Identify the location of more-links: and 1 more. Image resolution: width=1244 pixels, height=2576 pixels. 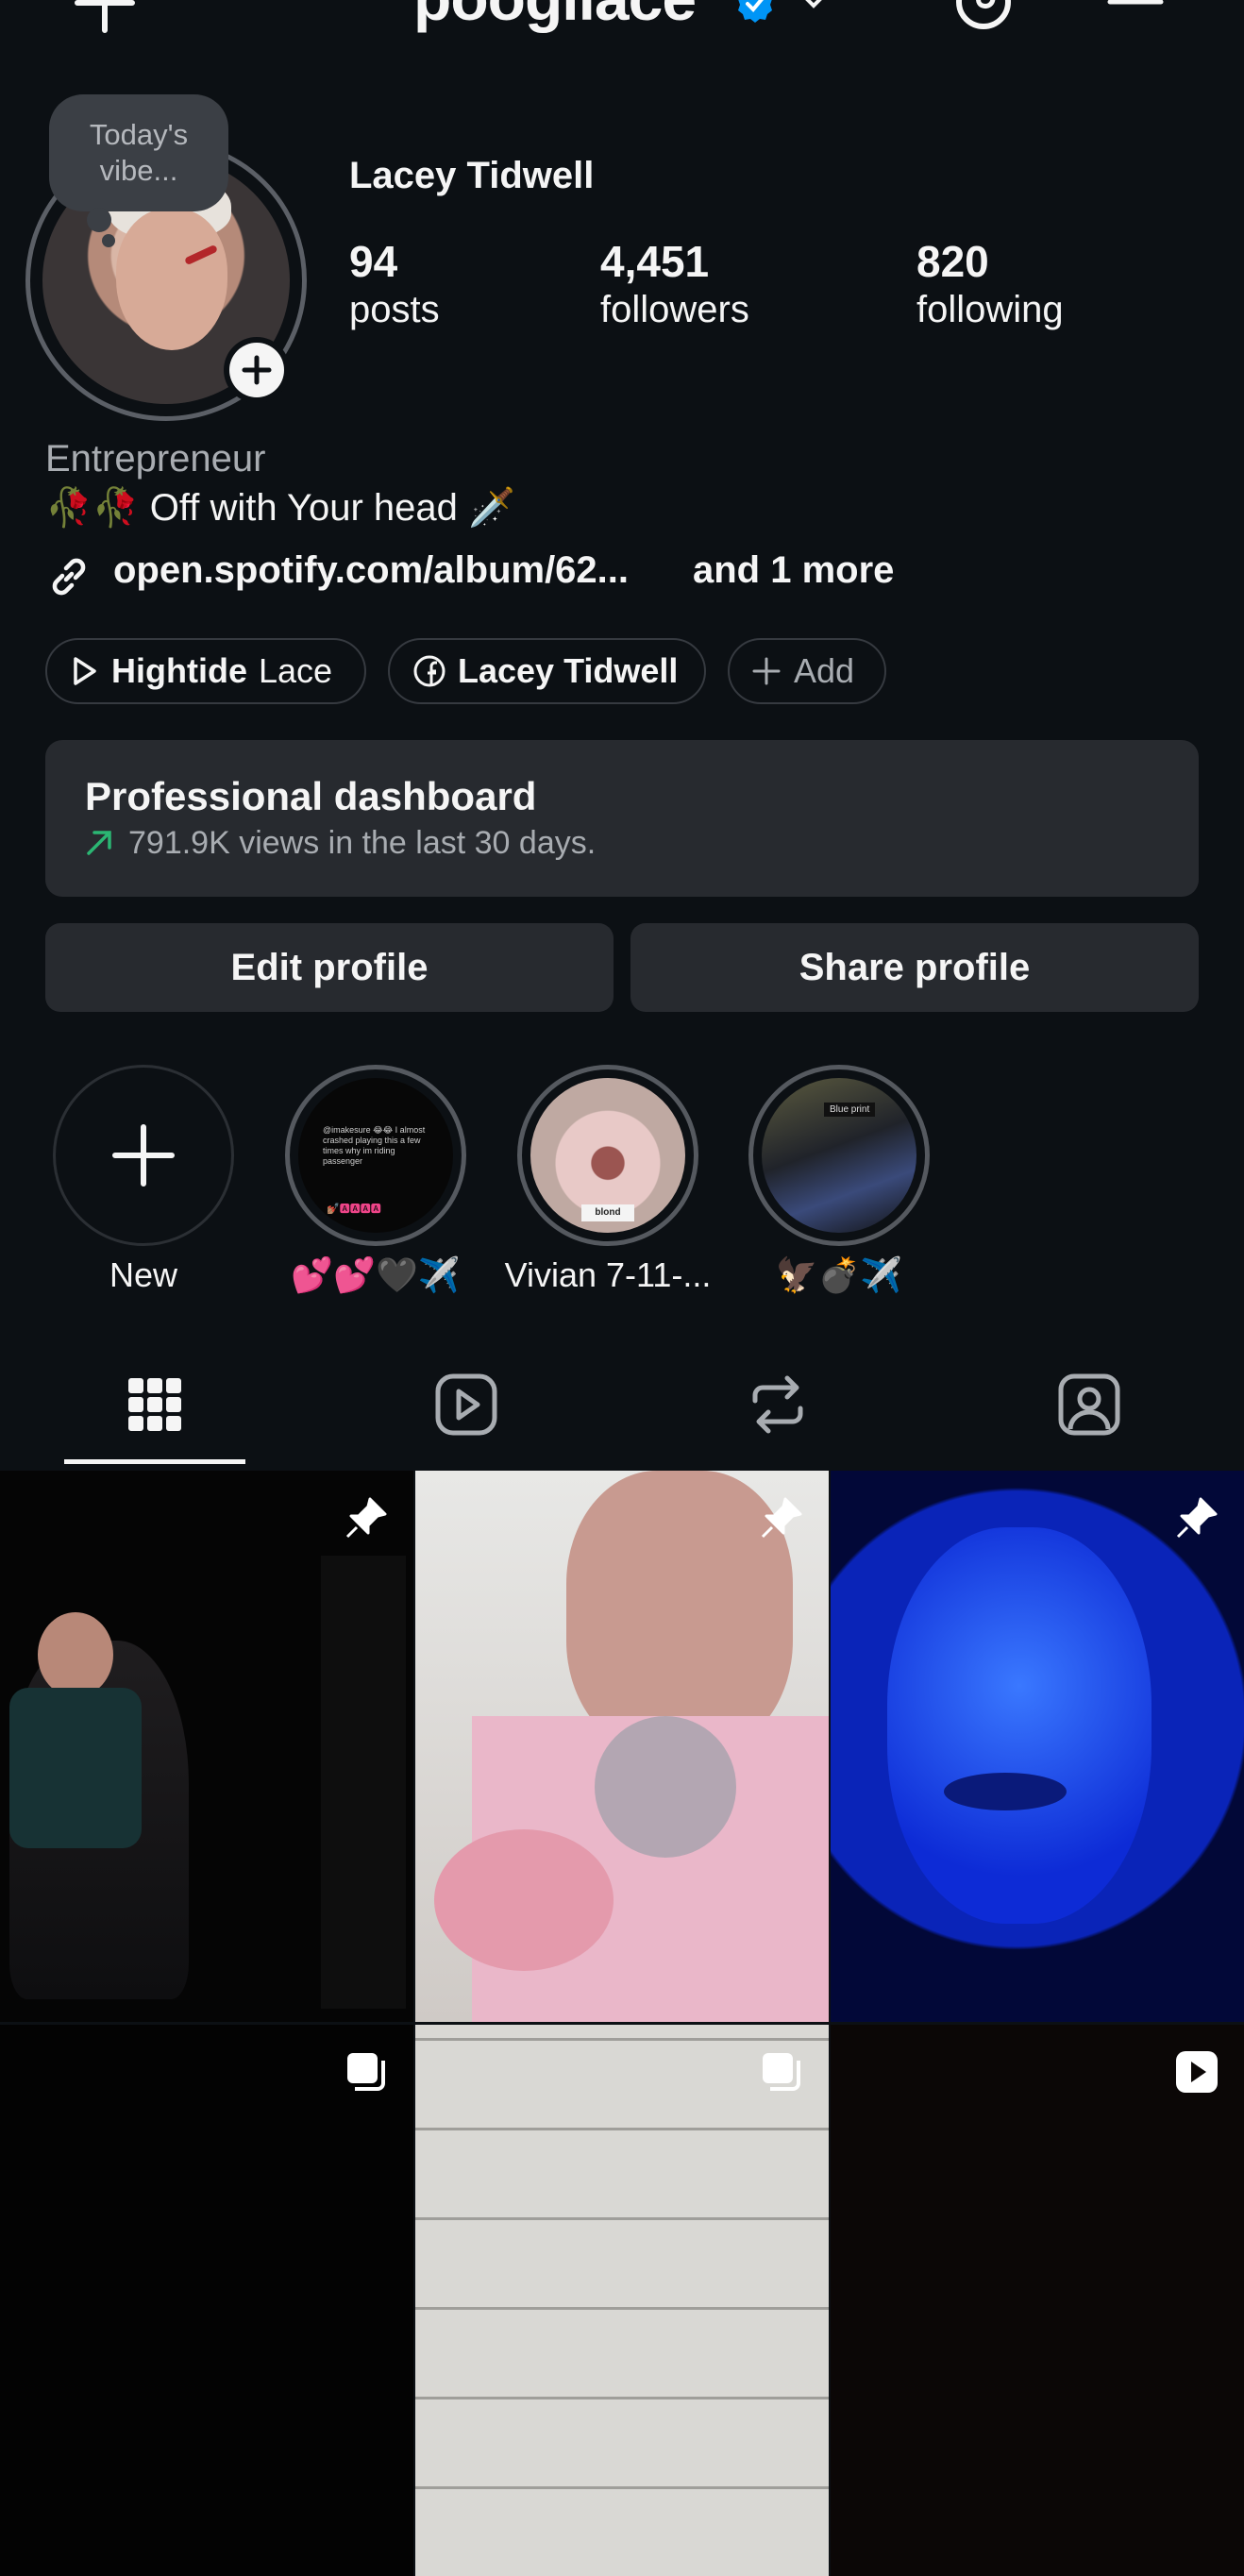
(793, 570).